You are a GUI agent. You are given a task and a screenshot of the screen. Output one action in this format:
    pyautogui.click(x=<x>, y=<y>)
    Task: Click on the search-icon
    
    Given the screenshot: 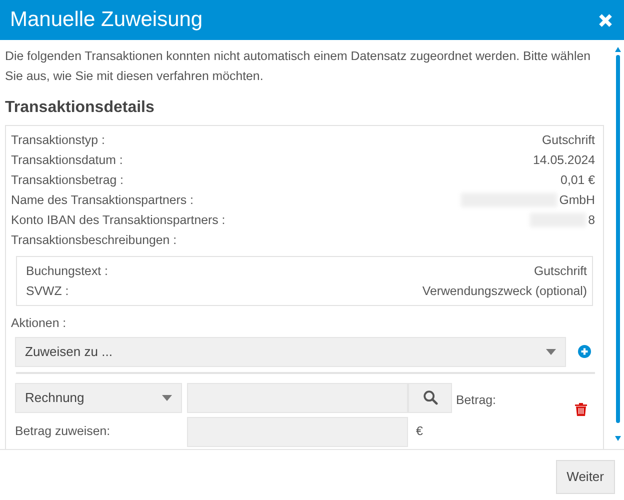 What is the action you would take?
    pyautogui.click(x=430, y=398)
    